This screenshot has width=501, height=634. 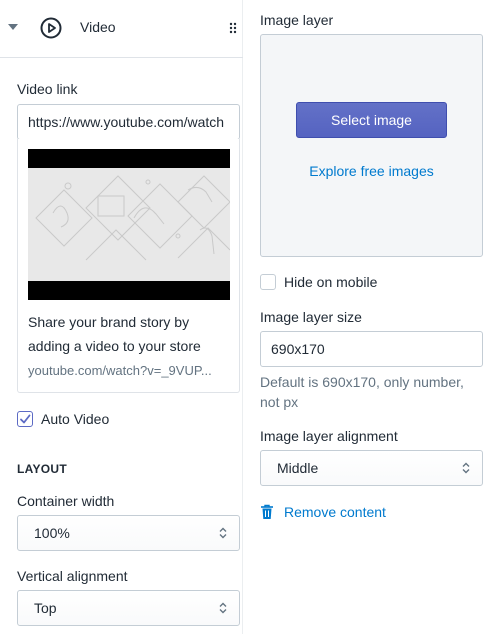 What do you see at coordinates (335, 512) in the screenshot?
I see `remove-content-label: Remove content` at bounding box center [335, 512].